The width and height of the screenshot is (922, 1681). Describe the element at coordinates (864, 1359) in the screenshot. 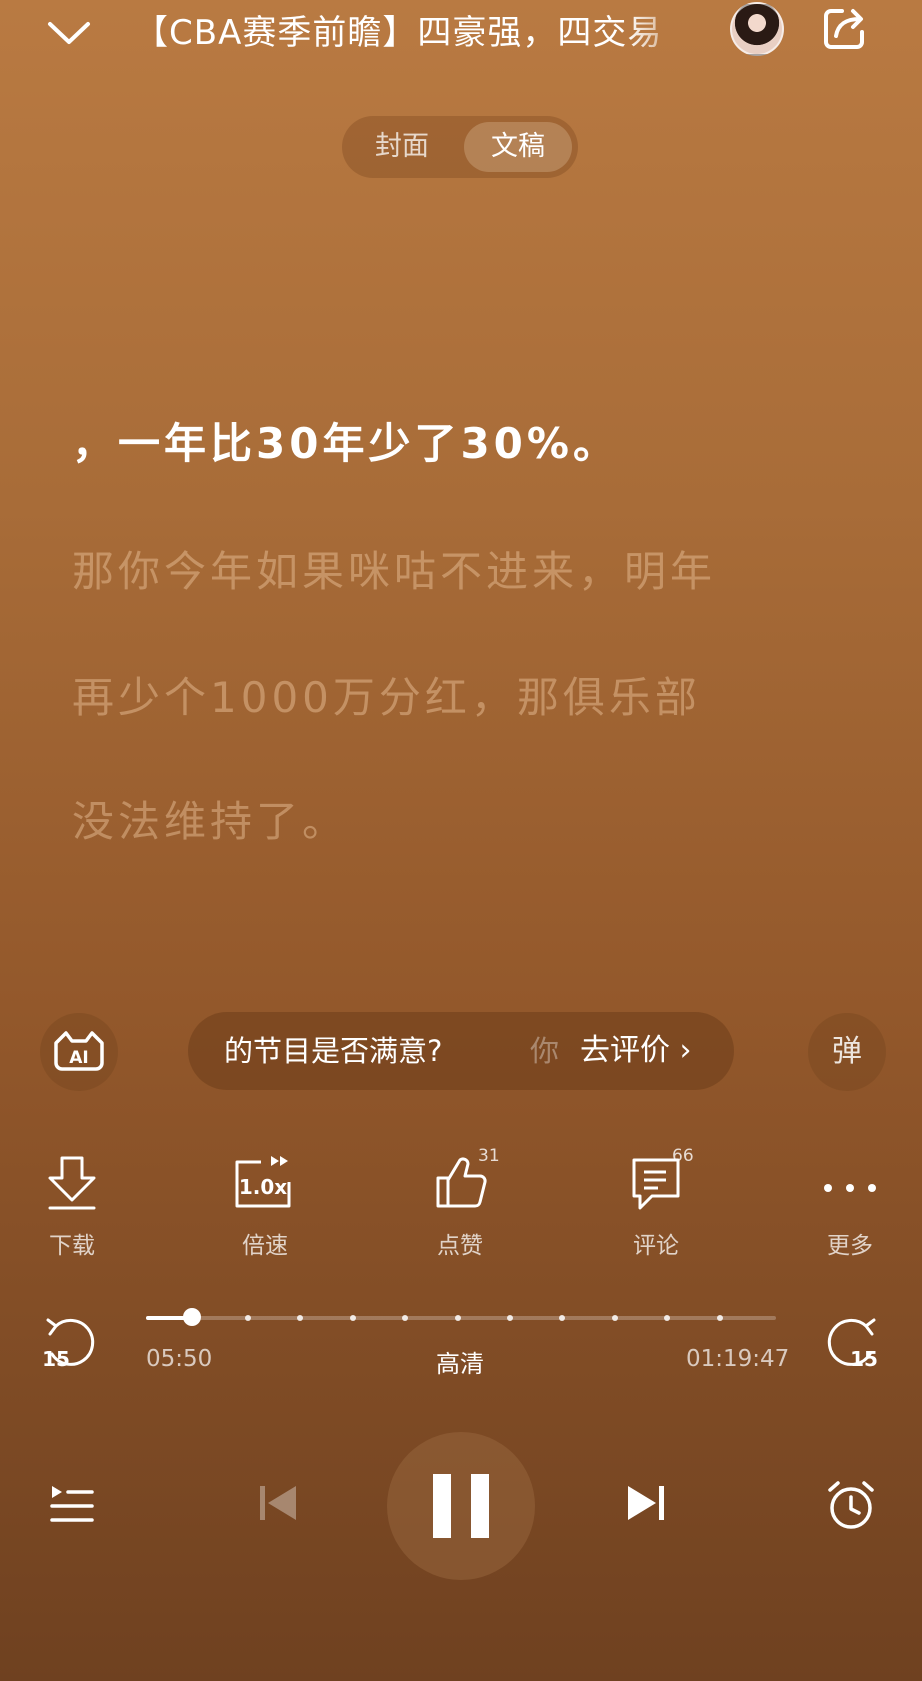

I see `skip-forward-seconds: 15` at that location.